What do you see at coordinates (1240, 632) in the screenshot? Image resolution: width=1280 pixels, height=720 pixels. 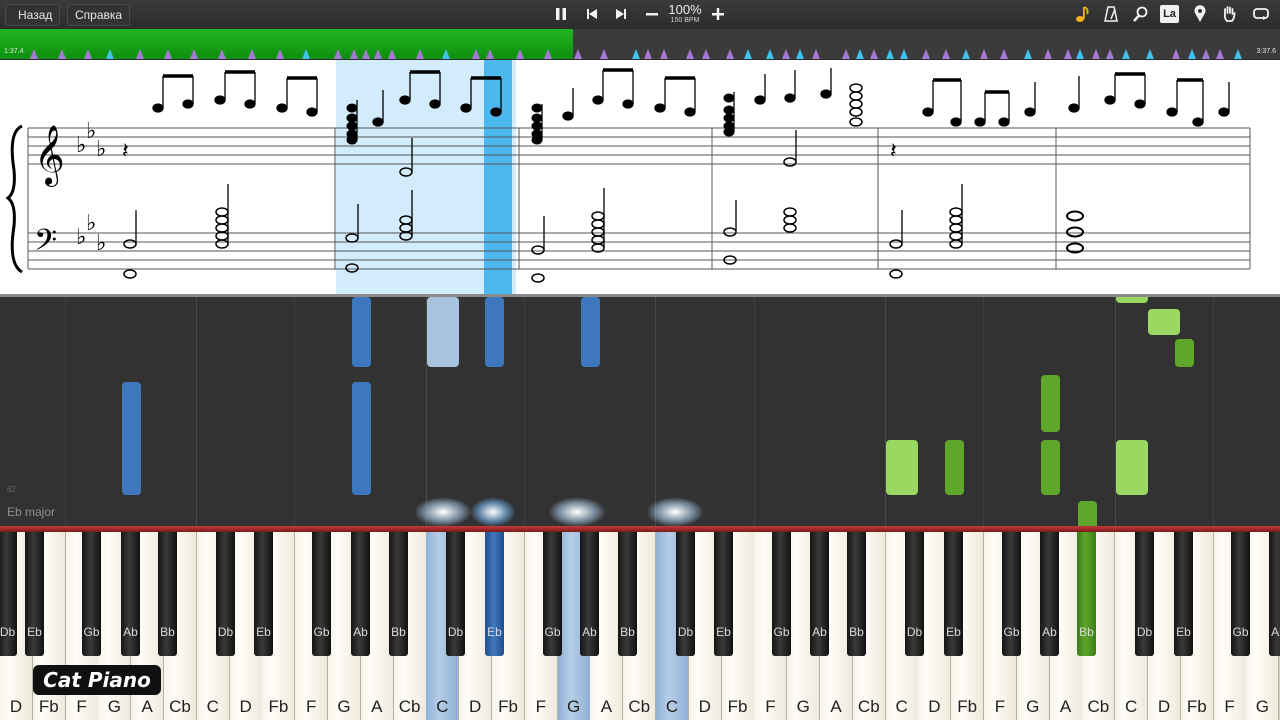 I see `black-key-label: Gb` at bounding box center [1240, 632].